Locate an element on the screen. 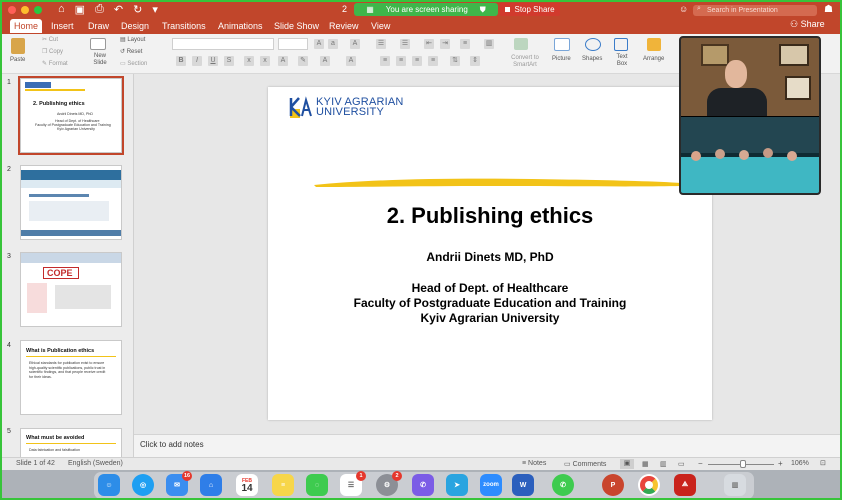  zoom-window-button is located at coordinates (38, 10).